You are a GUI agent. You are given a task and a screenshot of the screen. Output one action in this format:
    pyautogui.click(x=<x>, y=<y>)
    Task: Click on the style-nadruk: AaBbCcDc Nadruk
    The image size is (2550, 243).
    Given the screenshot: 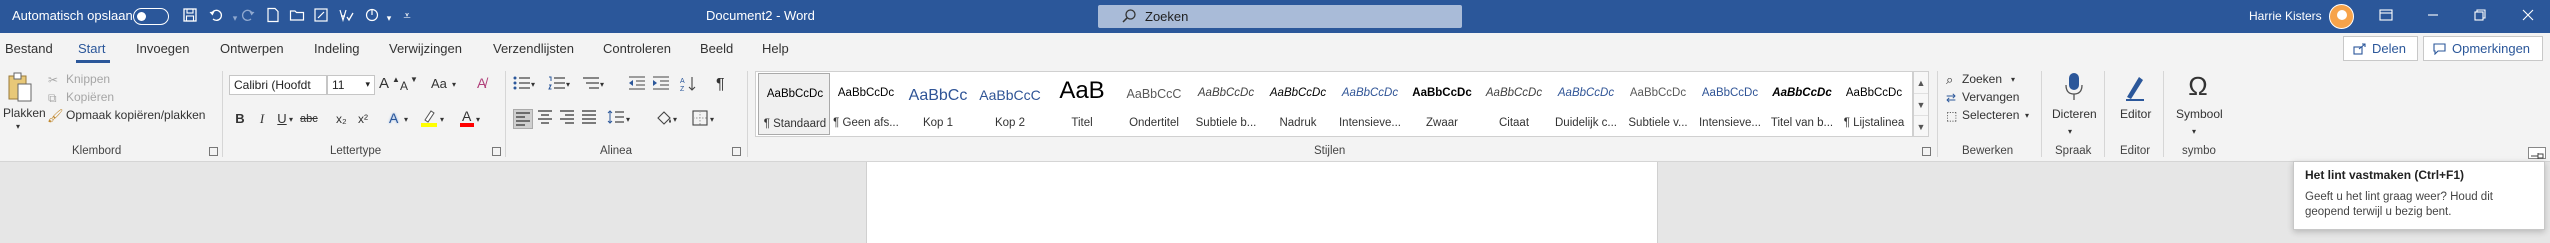 What is the action you would take?
    pyautogui.click(x=1298, y=104)
    